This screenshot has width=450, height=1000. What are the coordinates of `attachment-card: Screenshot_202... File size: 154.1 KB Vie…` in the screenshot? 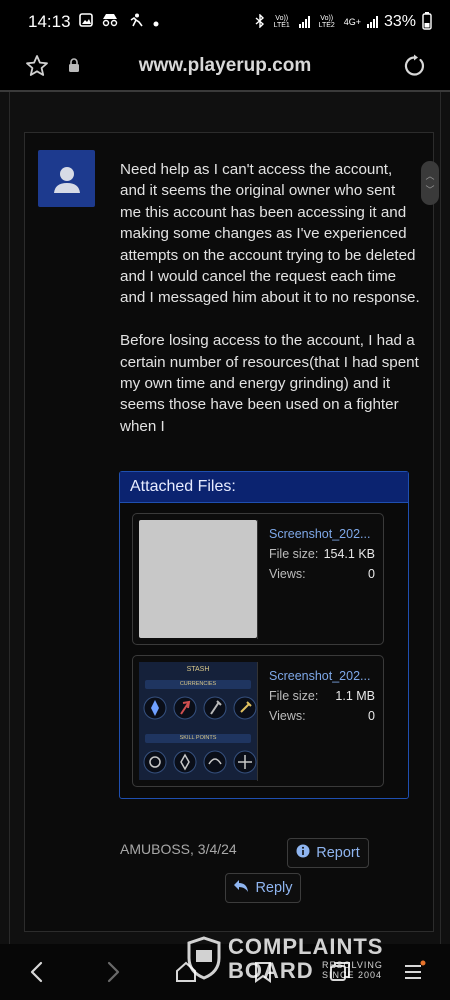 It's located at (258, 579).